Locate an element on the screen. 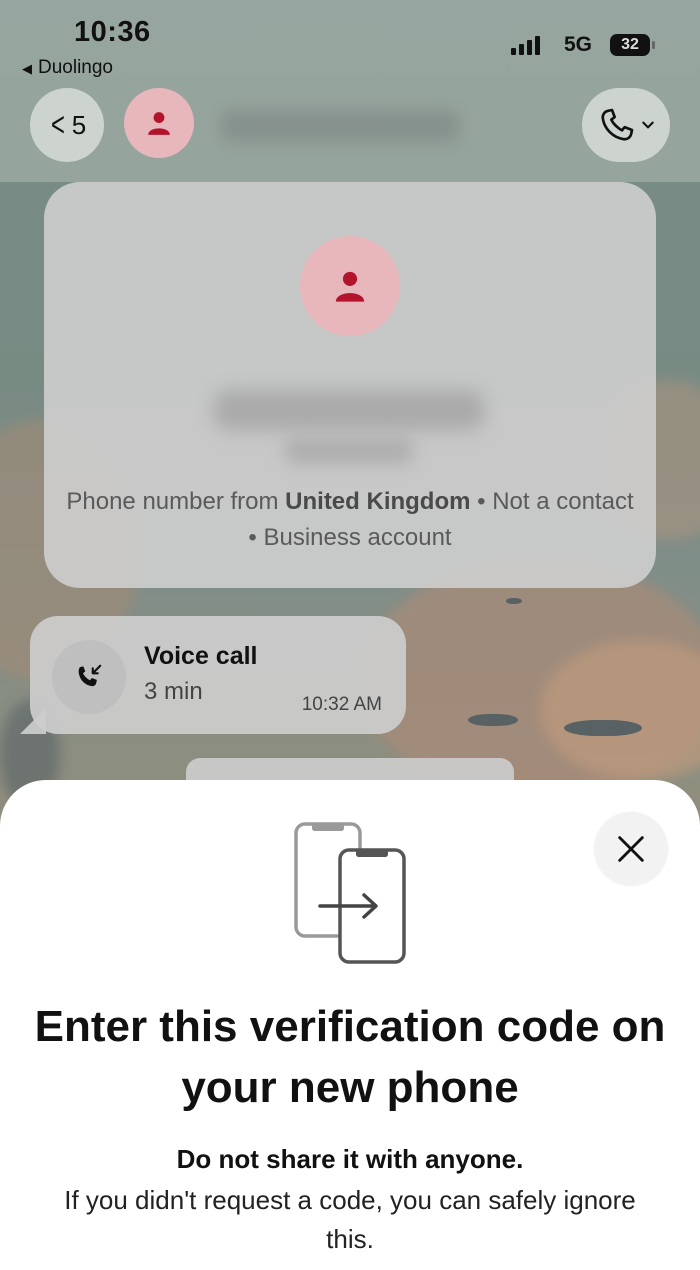 This screenshot has width=700, height=1270. chevron-left-icon: < is located at coordinates (57, 125).